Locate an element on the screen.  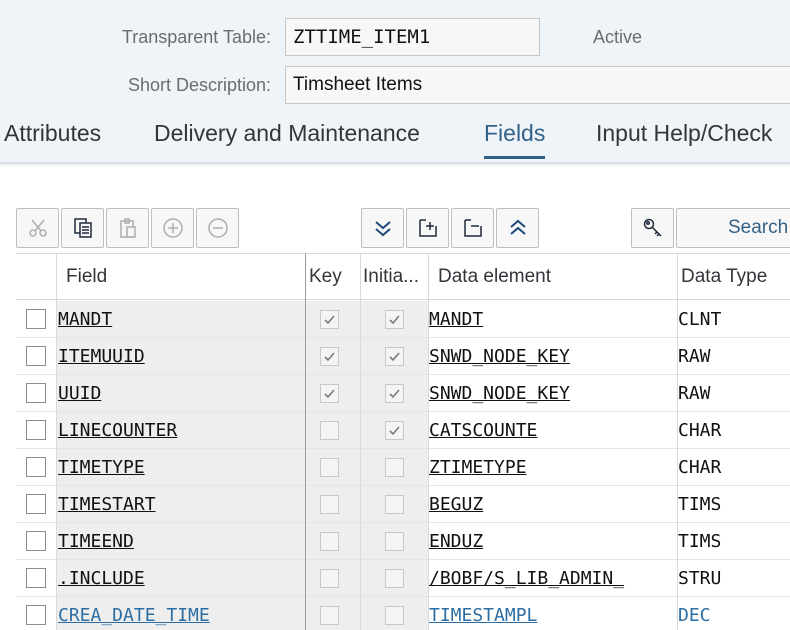
data-element-link: ENDUZ is located at coordinates (456, 541).